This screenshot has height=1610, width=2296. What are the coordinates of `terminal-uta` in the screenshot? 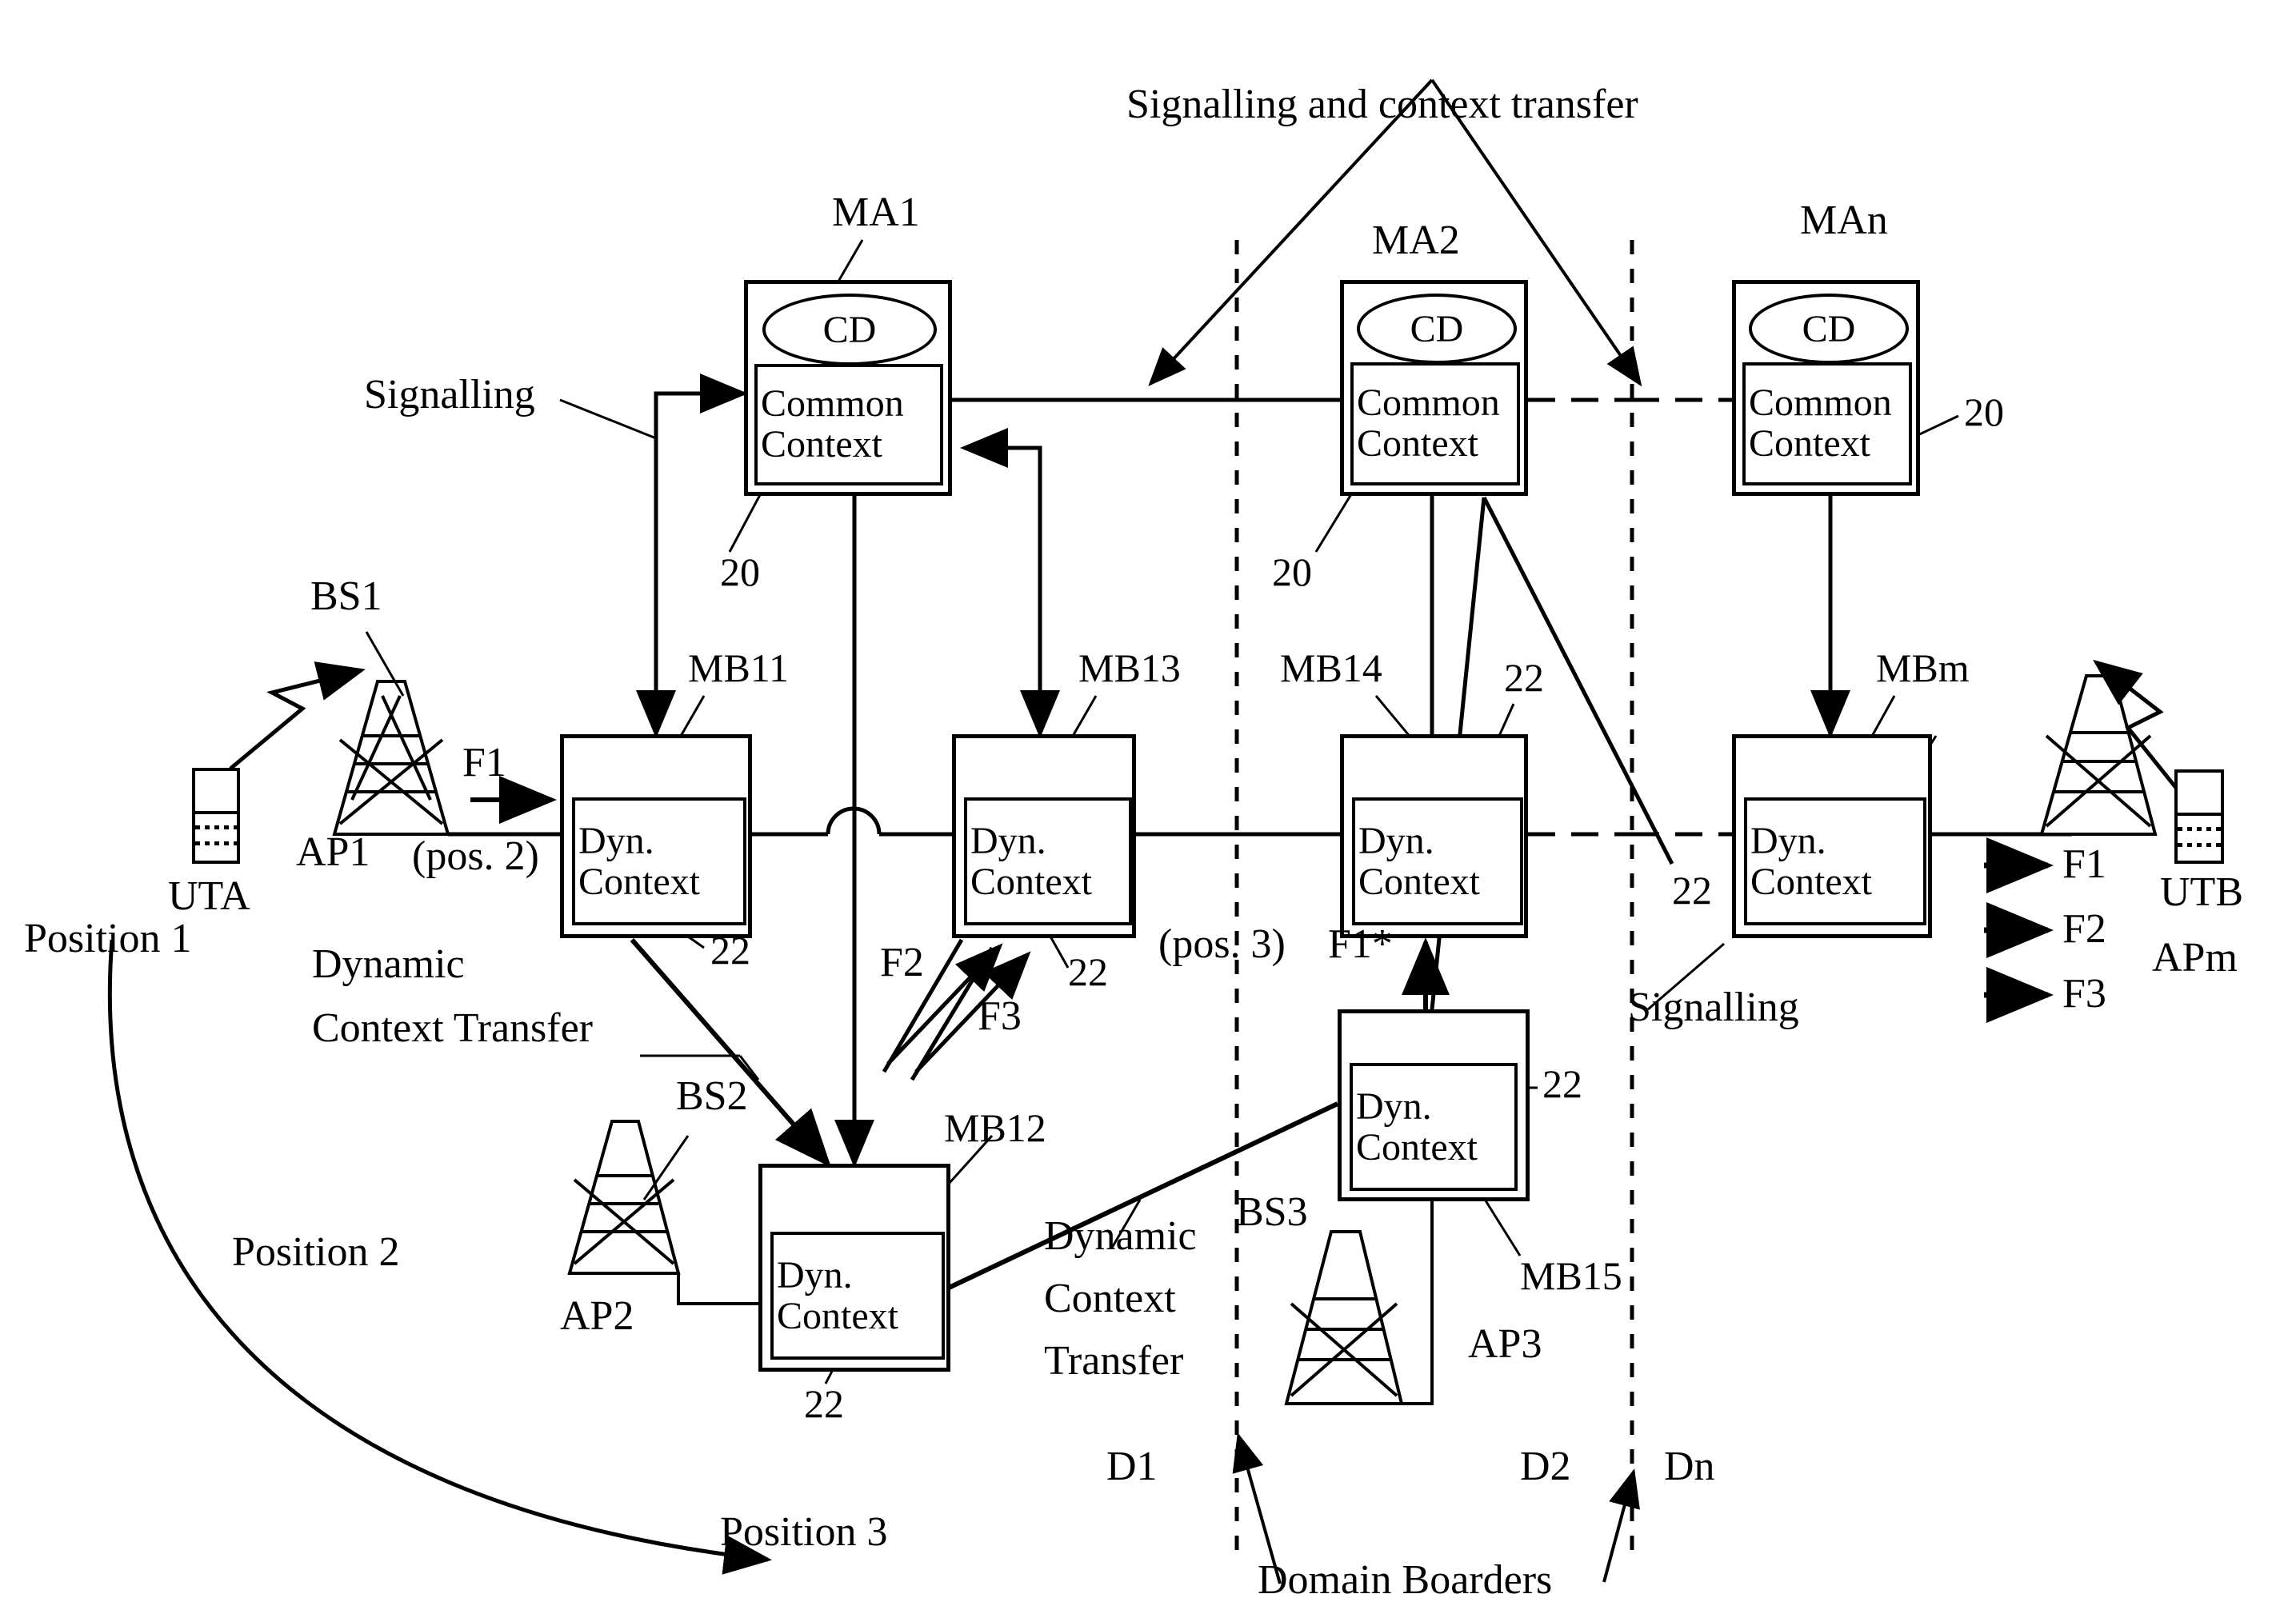 It's located at (216, 816).